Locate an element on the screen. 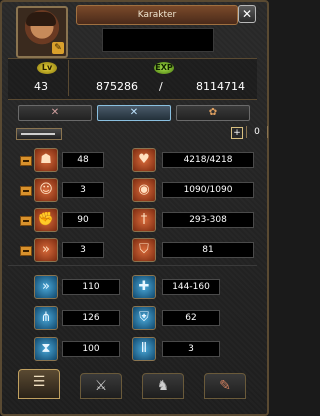 This screenshot has width=320, height=416. stat-points-value: 0 is located at coordinates (257, 132).